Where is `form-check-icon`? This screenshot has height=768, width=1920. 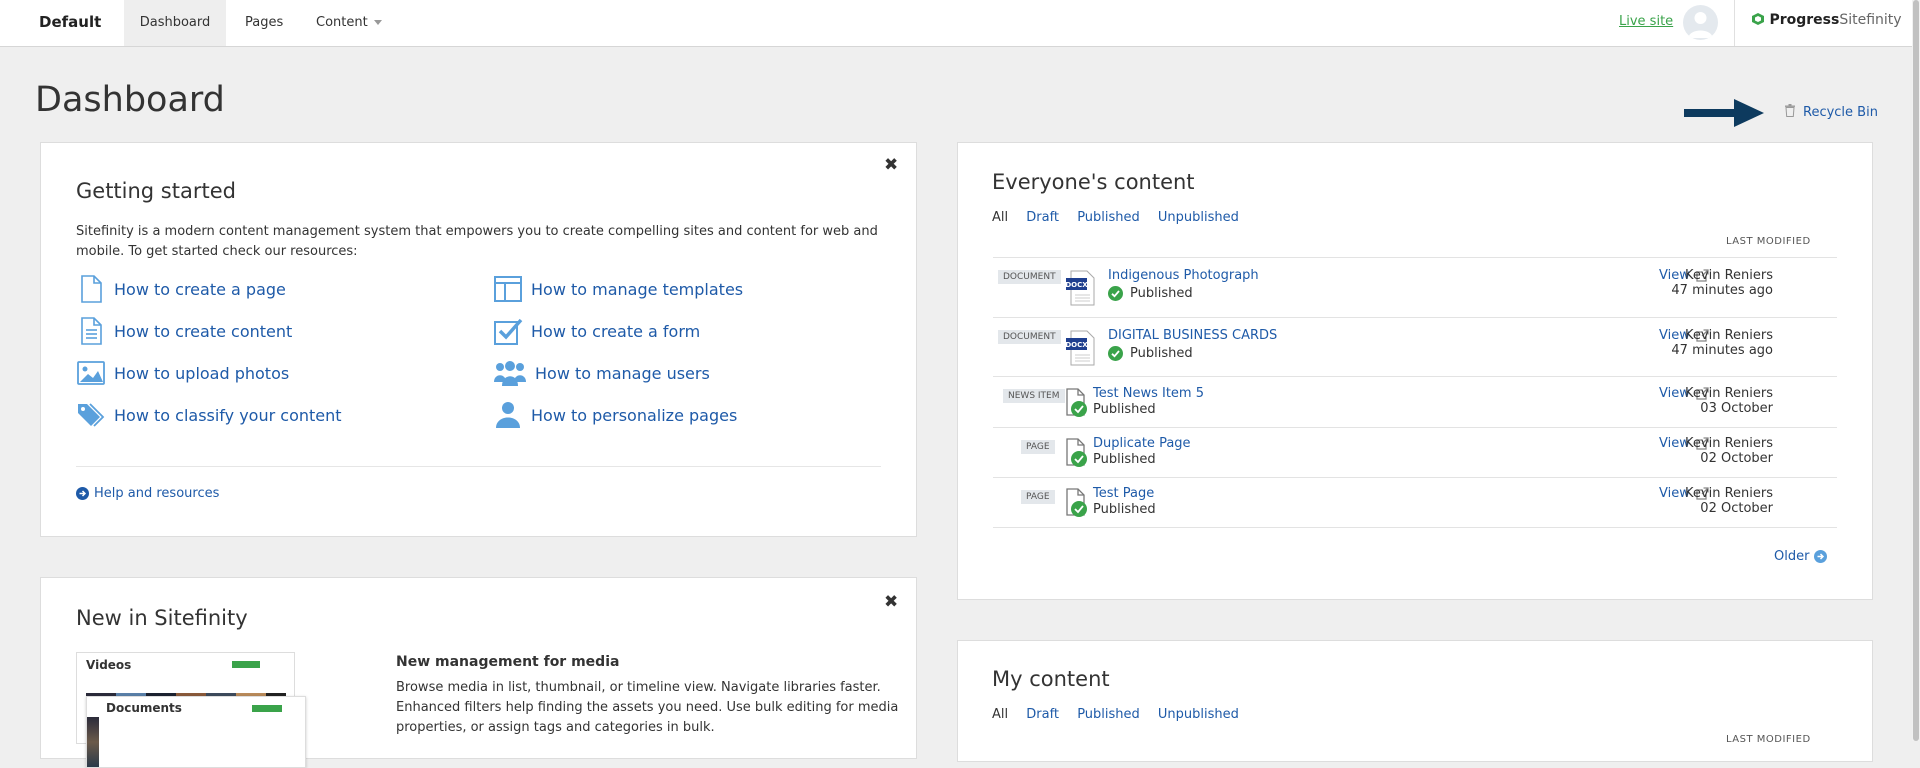
form-check-icon is located at coordinates (508, 331).